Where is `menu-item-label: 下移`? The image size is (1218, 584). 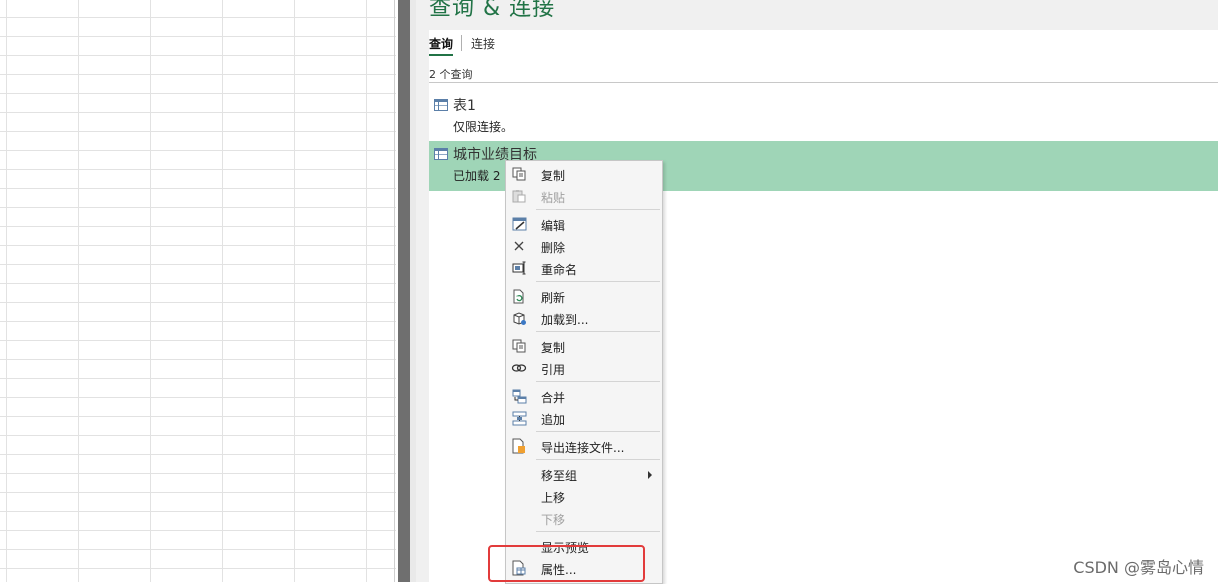 menu-item-label: 下移 is located at coordinates (553, 520).